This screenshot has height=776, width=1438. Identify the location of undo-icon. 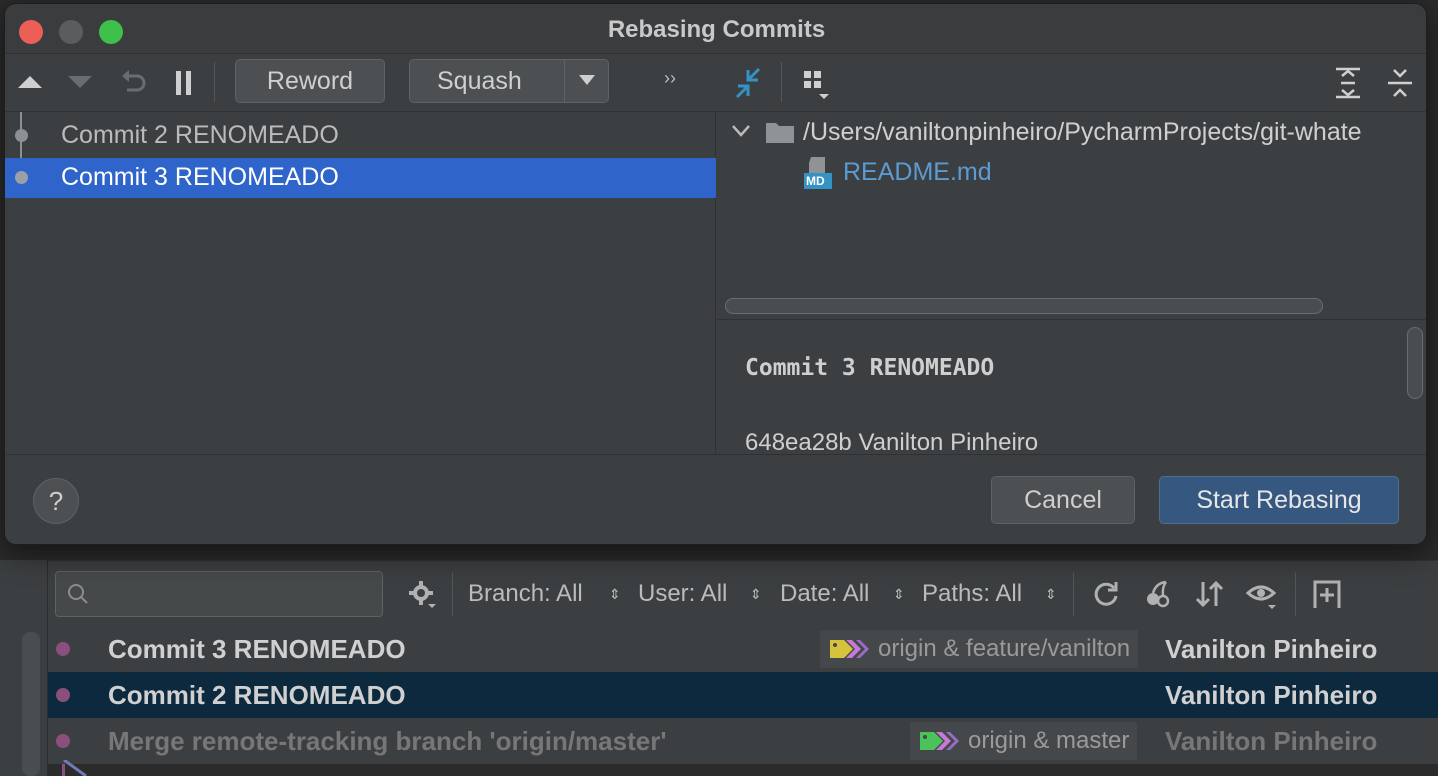
(134, 83).